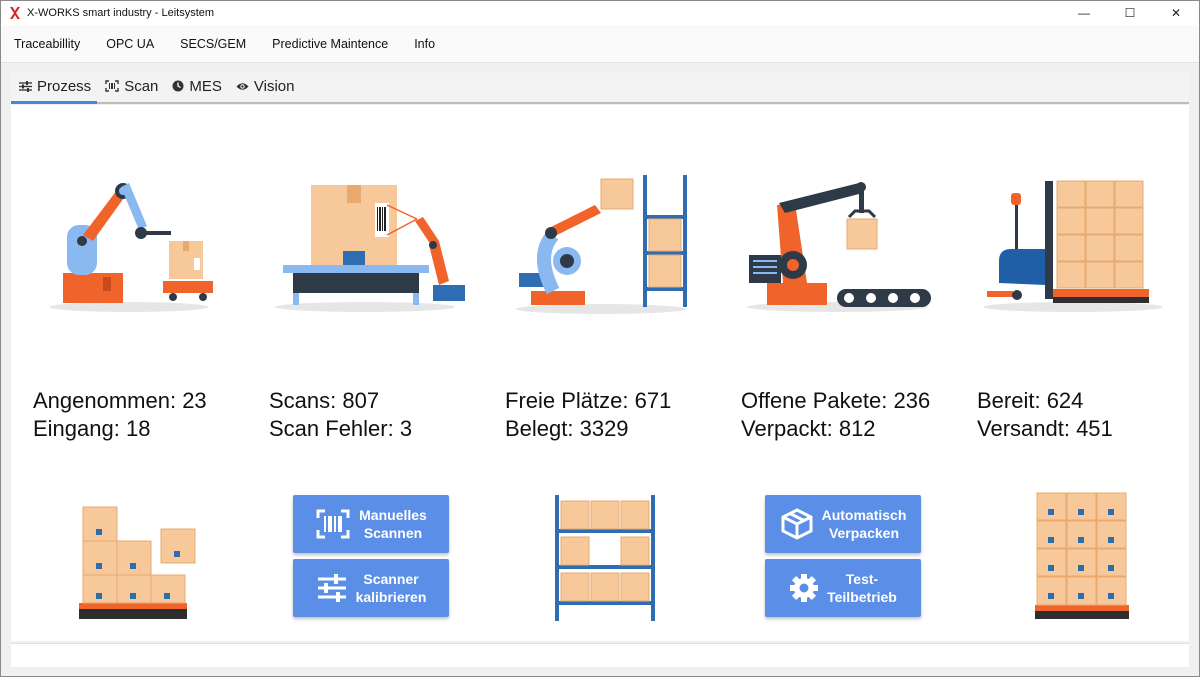  What do you see at coordinates (330, 44) in the screenshot?
I see `menu-item-predictive-maintenance: Predictive Maintence` at bounding box center [330, 44].